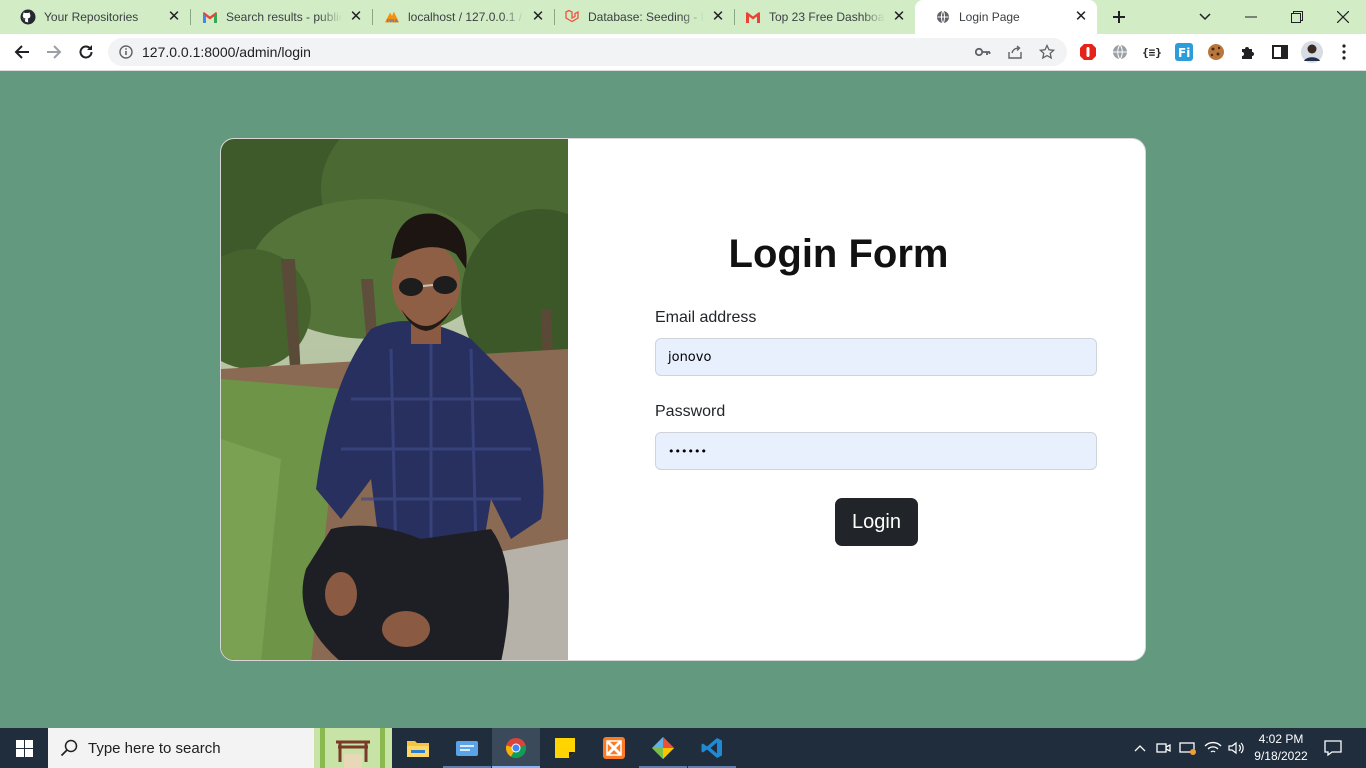  What do you see at coordinates (154, 748) in the screenshot?
I see `search-placeholder: Type here to search` at bounding box center [154, 748].